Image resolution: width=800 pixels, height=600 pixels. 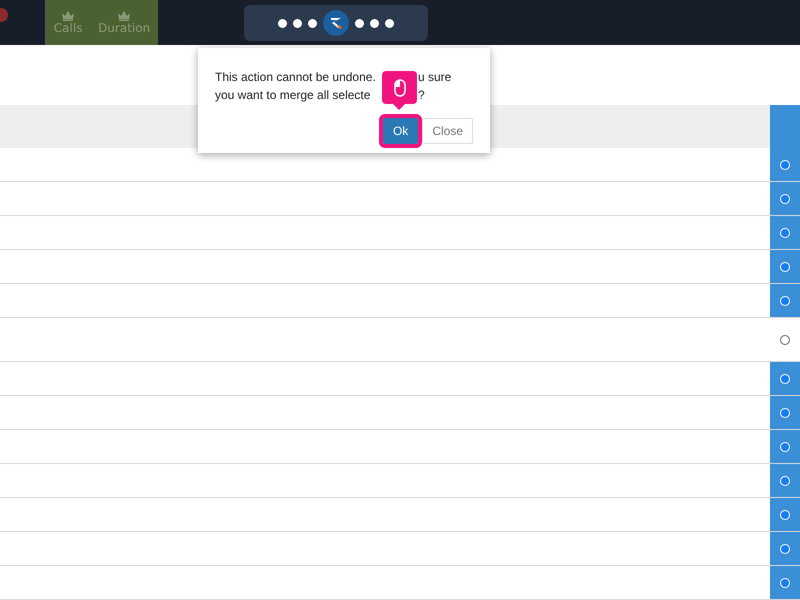 What do you see at coordinates (68, 28) in the screenshot?
I see `stat-label: Calls` at bounding box center [68, 28].